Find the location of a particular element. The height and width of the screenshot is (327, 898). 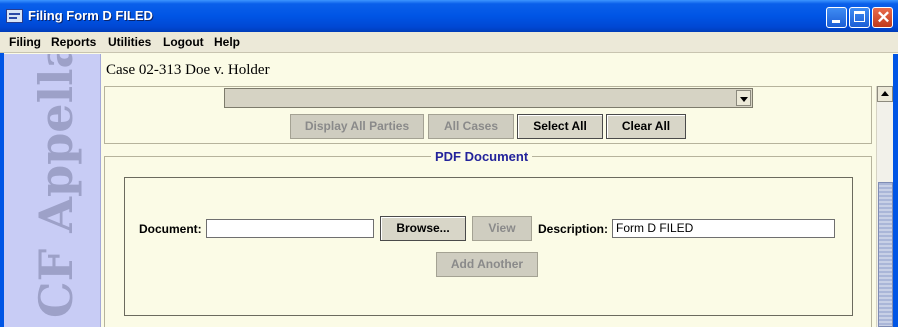

view-button: View is located at coordinates (502, 228).